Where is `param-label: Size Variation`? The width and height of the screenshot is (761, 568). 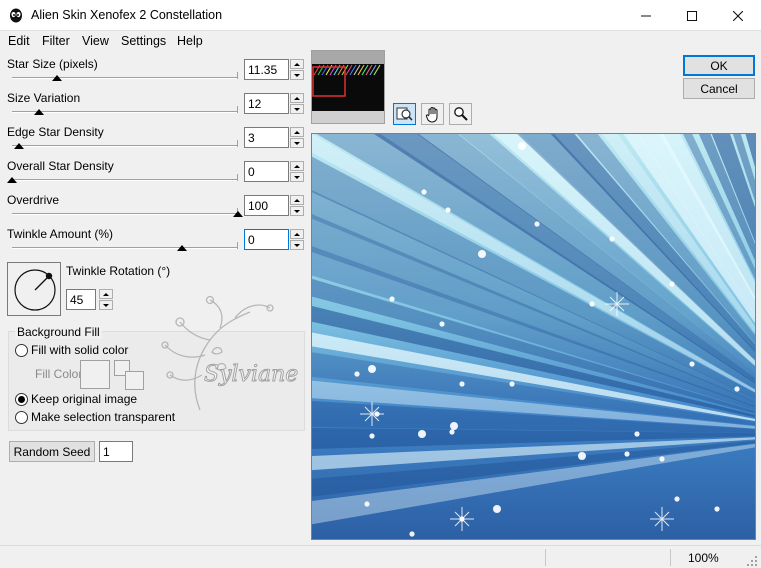 param-label: Size Variation is located at coordinates (44, 98).